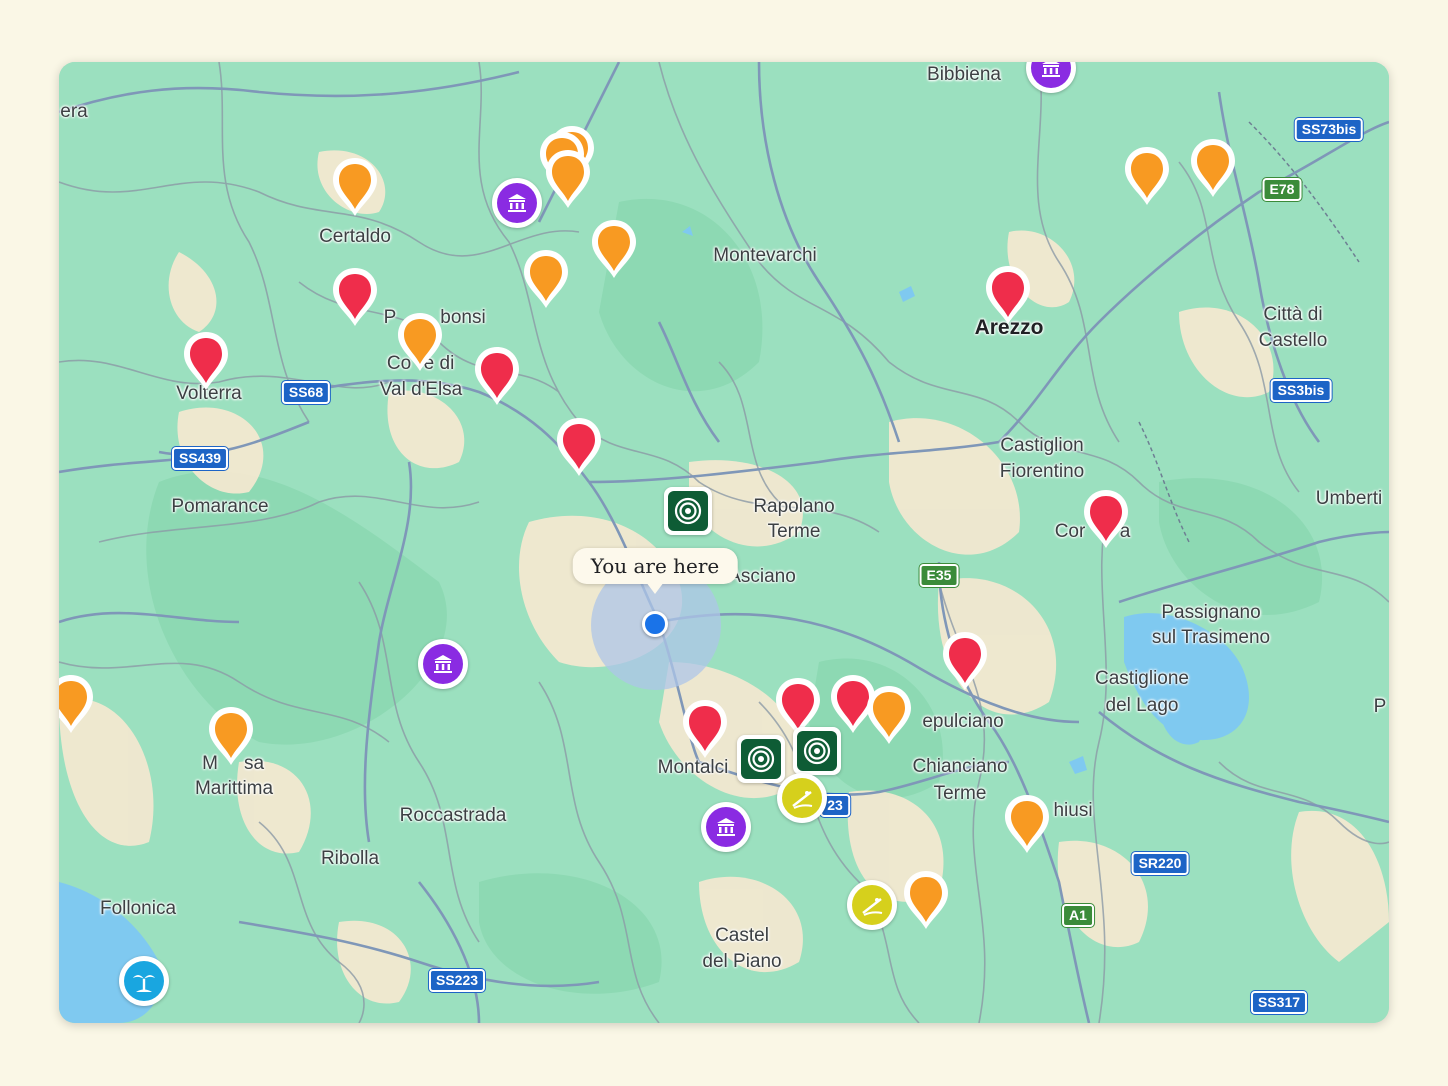  I want to click on place-label: Certaldo, so click(355, 236).